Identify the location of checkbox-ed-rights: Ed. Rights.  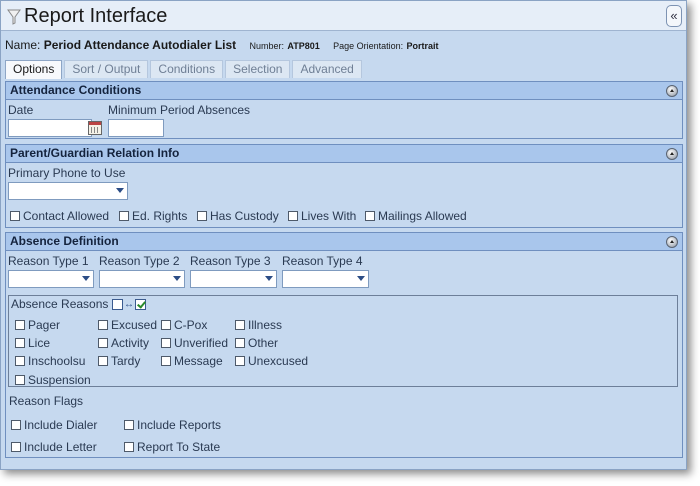
(153, 216).